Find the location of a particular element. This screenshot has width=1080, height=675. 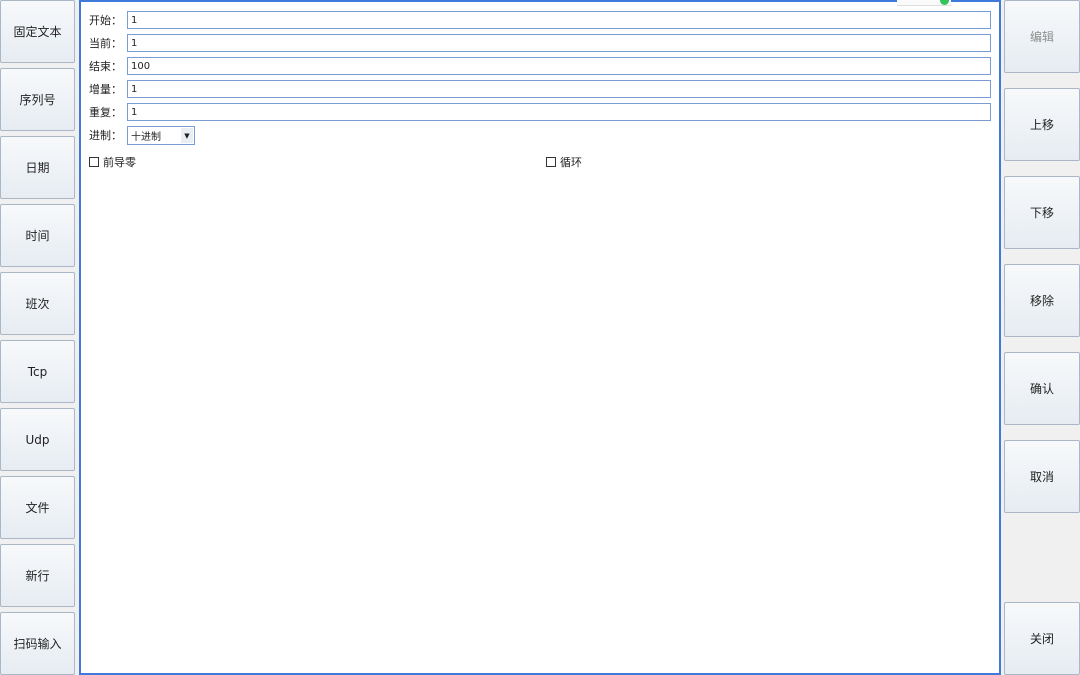

start-label: 开始： is located at coordinates (105, 20).